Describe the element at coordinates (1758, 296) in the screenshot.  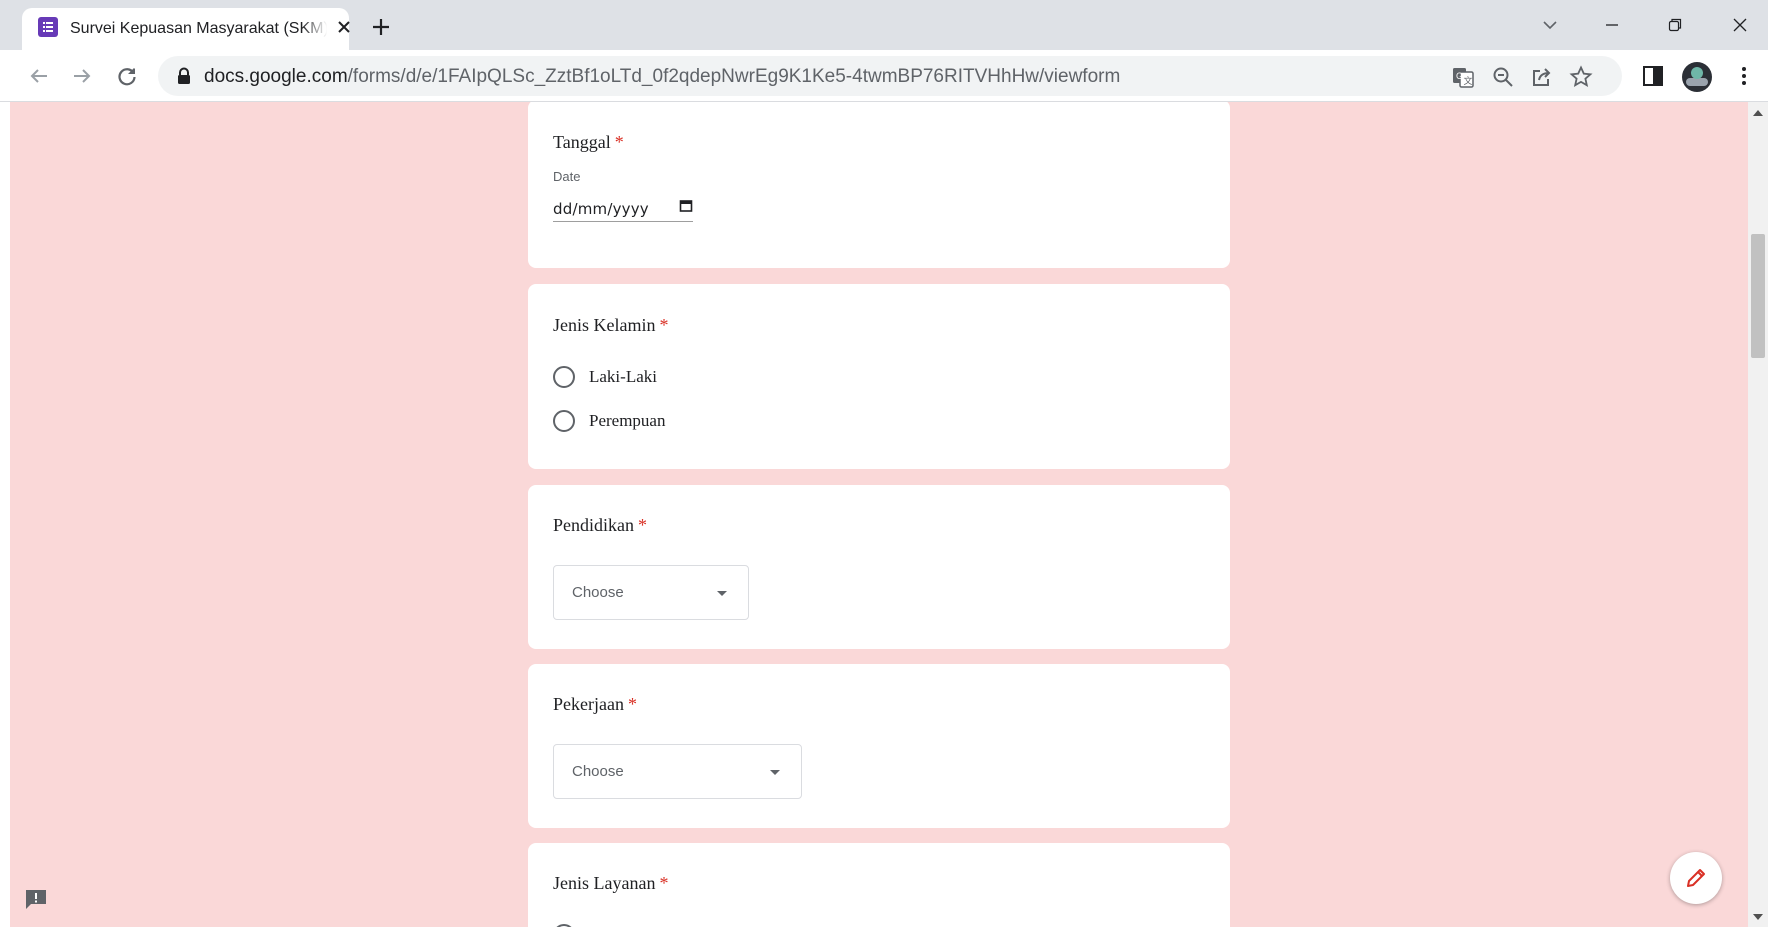
I see `scroll-thumb` at that location.